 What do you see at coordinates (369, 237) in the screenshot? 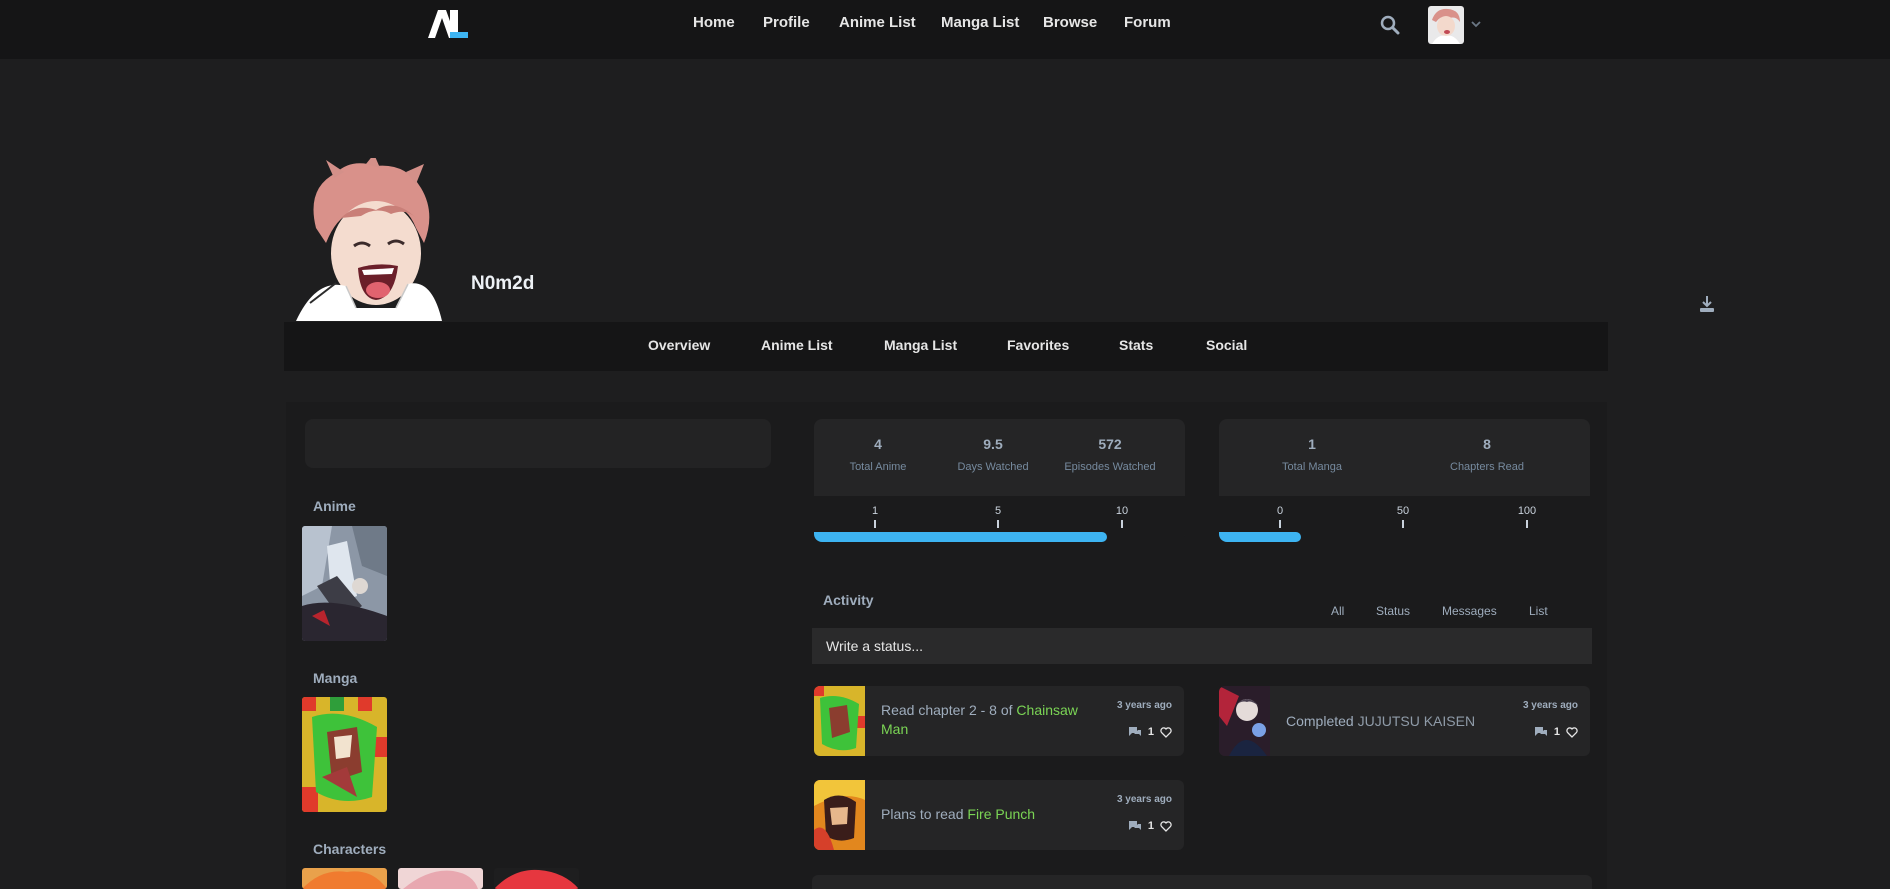
I see `profile-avatar` at bounding box center [369, 237].